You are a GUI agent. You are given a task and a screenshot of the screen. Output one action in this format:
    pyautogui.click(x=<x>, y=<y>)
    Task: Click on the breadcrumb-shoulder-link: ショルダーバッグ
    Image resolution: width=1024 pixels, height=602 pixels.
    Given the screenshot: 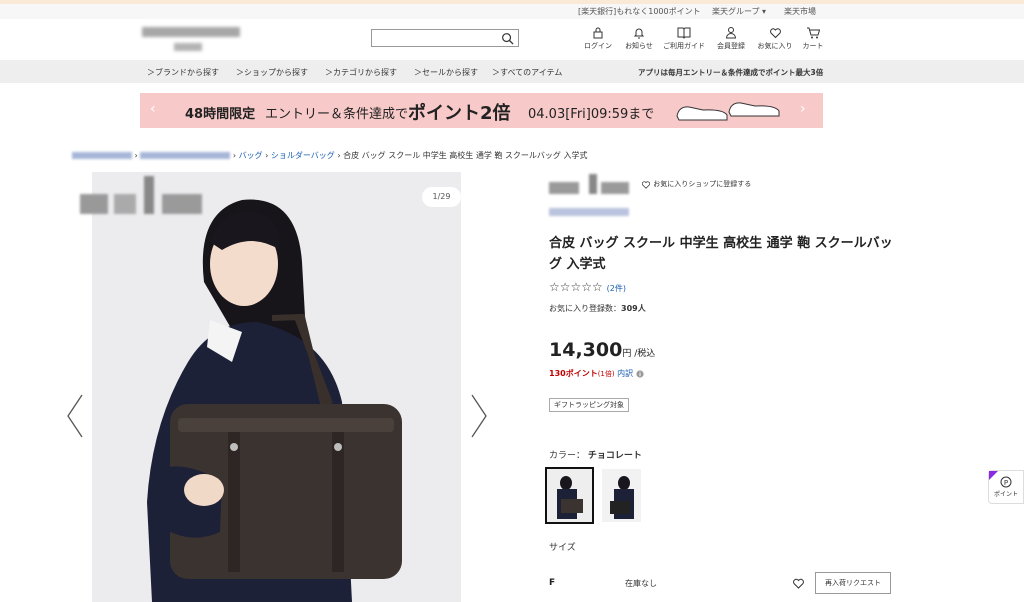 What is the action you would take?
    pyautogui.click(x=303, y=155)
    